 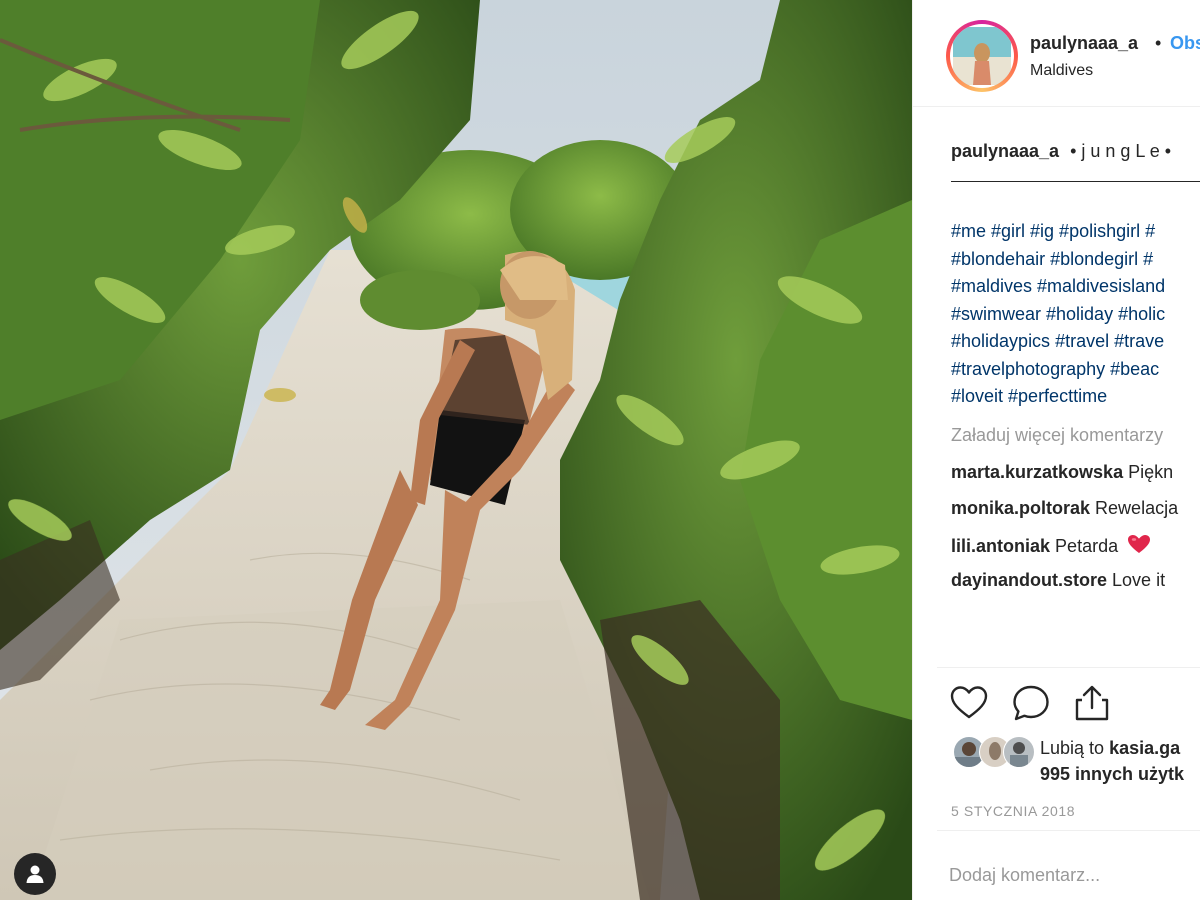 What do you see at coordinates (1144, 748) in the screenshot?
I see `first-liker-username: kasia.ga` at bounding box center [1144, 748].